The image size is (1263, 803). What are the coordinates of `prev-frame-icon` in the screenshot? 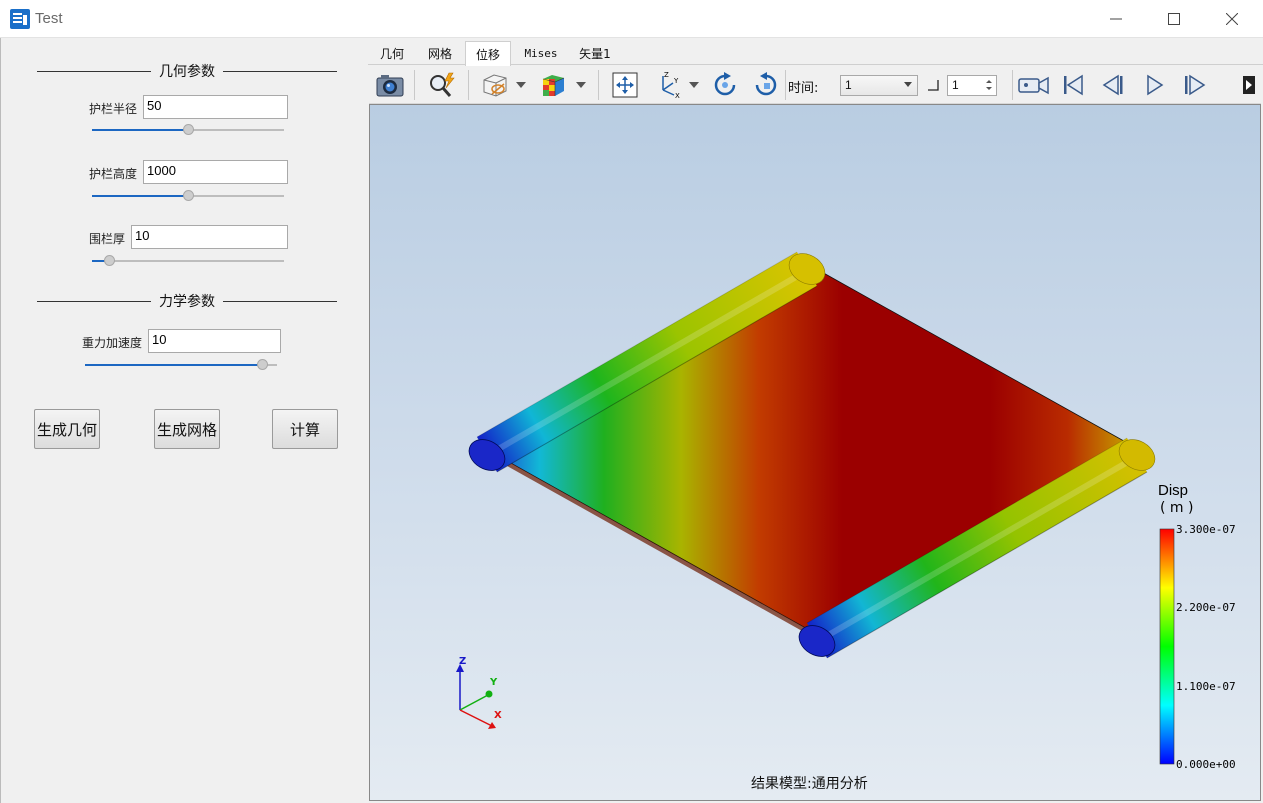 It's located at (1113, 85).